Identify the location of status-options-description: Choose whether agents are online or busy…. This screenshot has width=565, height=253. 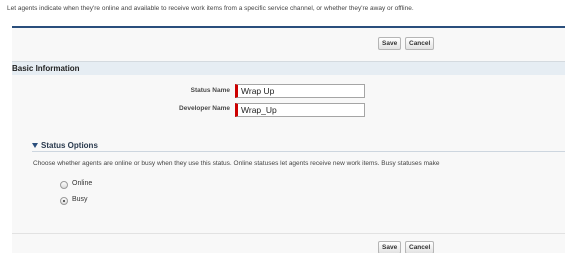
(236, 163).